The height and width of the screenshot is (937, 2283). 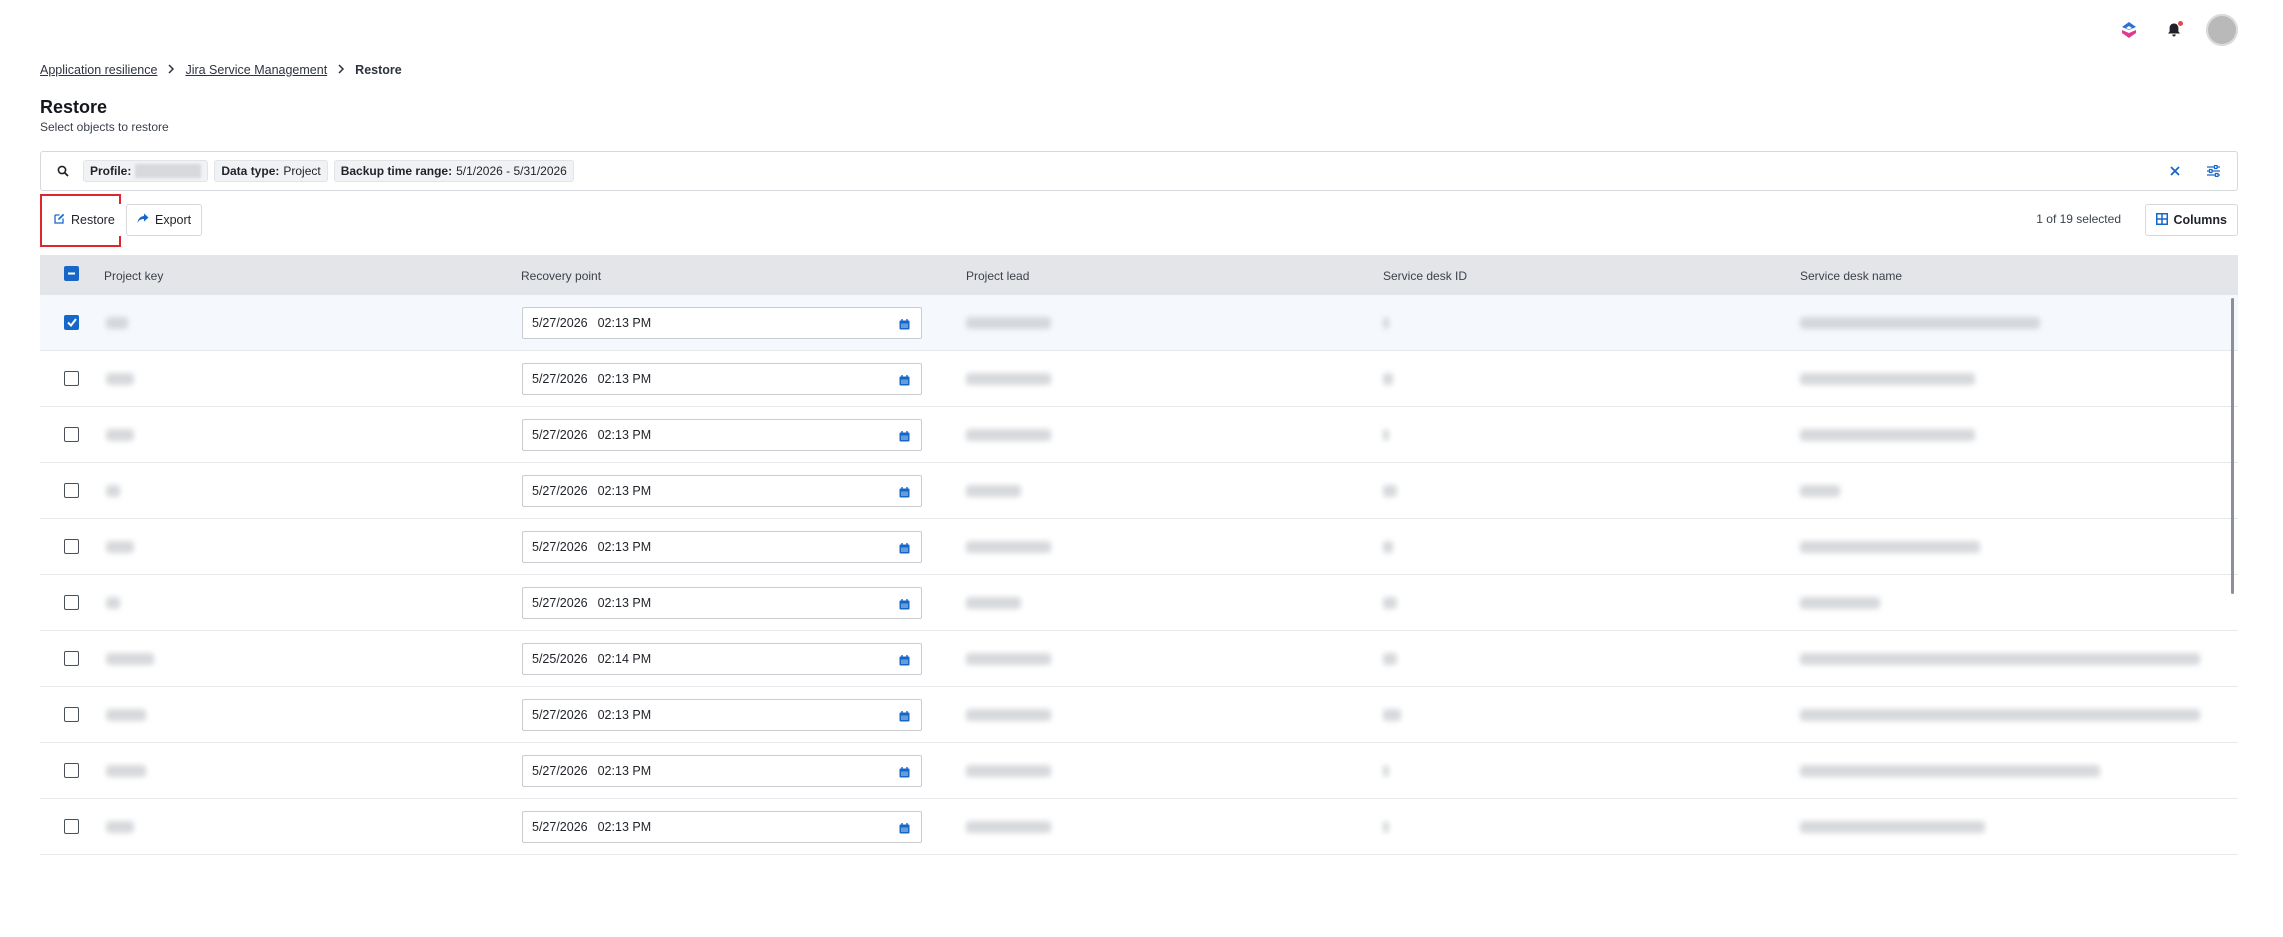 What do you see at coordinates (2191, 220) in the screenshot?
I see `columns-button: Columns` at bounding box center [2191, 220].